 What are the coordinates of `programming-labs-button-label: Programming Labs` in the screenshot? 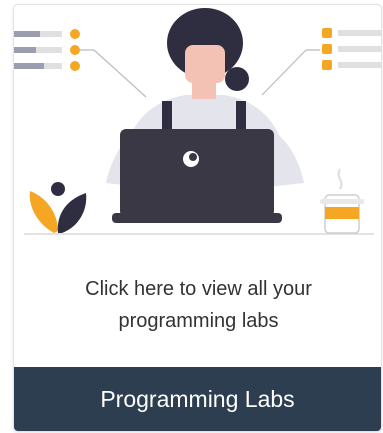 It's located at (197, 398).